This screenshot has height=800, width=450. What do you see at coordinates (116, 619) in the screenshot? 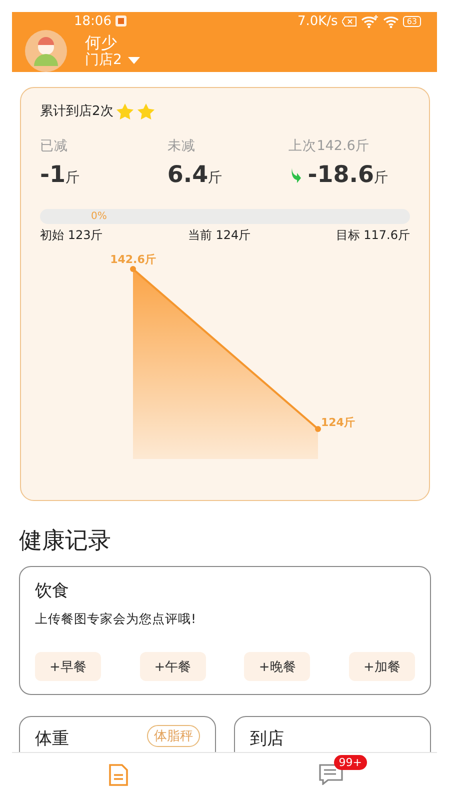
I see `card-hint: 上传餐图专家会为您点评哦!` at bounding box center [116, 619].